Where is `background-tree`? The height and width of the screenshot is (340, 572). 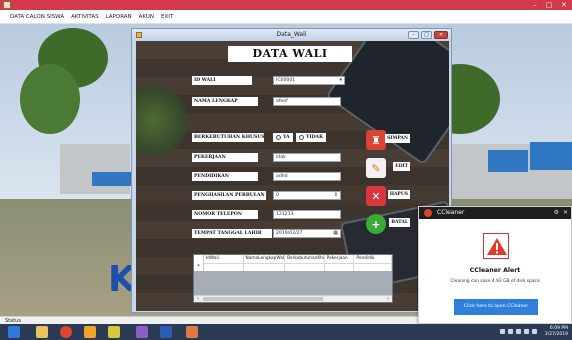 background-tree is located at coordinates (50, 99).